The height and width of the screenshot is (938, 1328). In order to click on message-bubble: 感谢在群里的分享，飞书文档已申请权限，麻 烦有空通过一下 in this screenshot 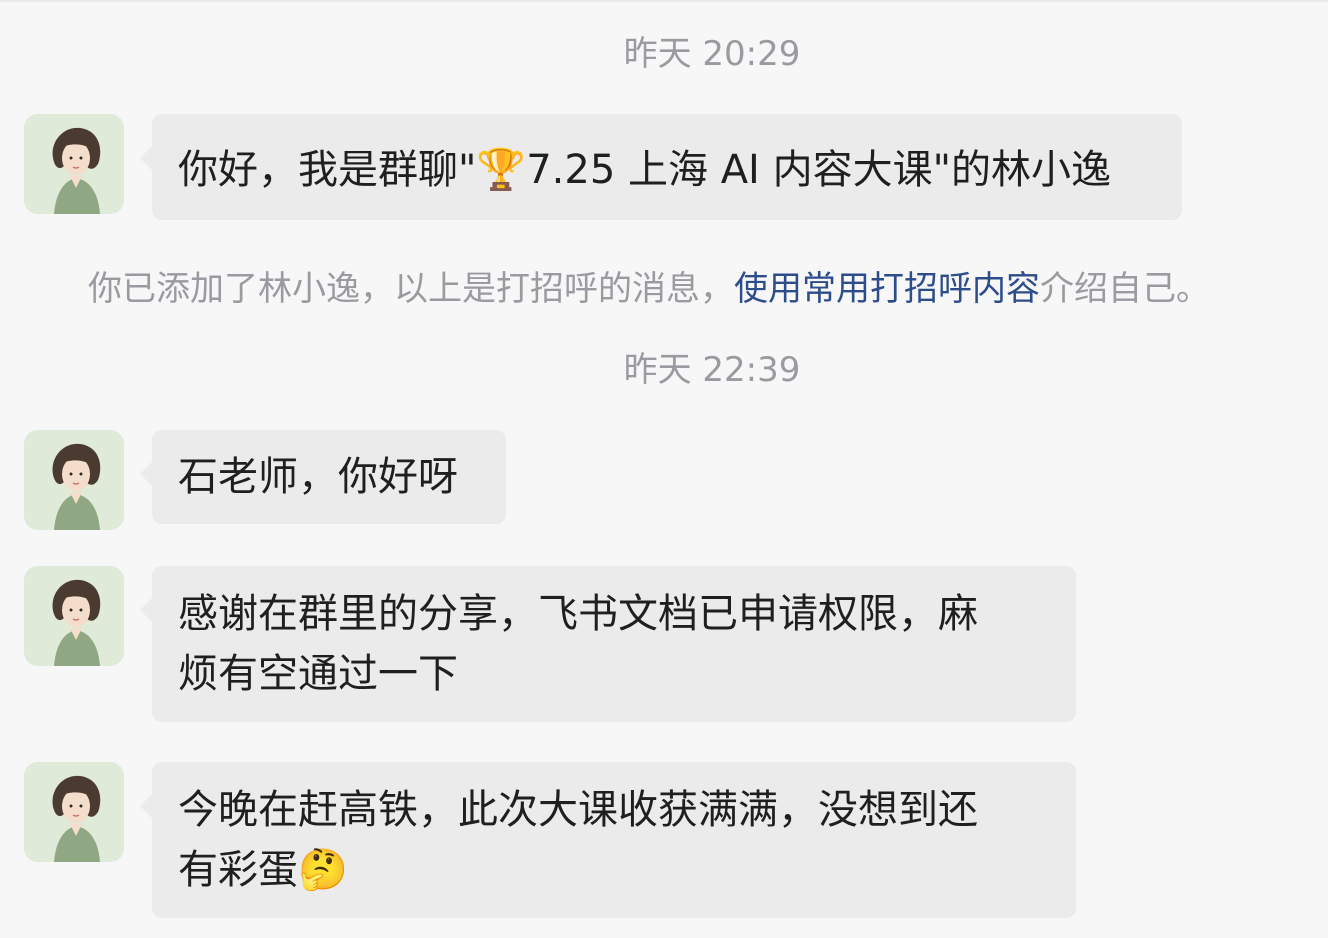, I will do `click(608, 644)`.